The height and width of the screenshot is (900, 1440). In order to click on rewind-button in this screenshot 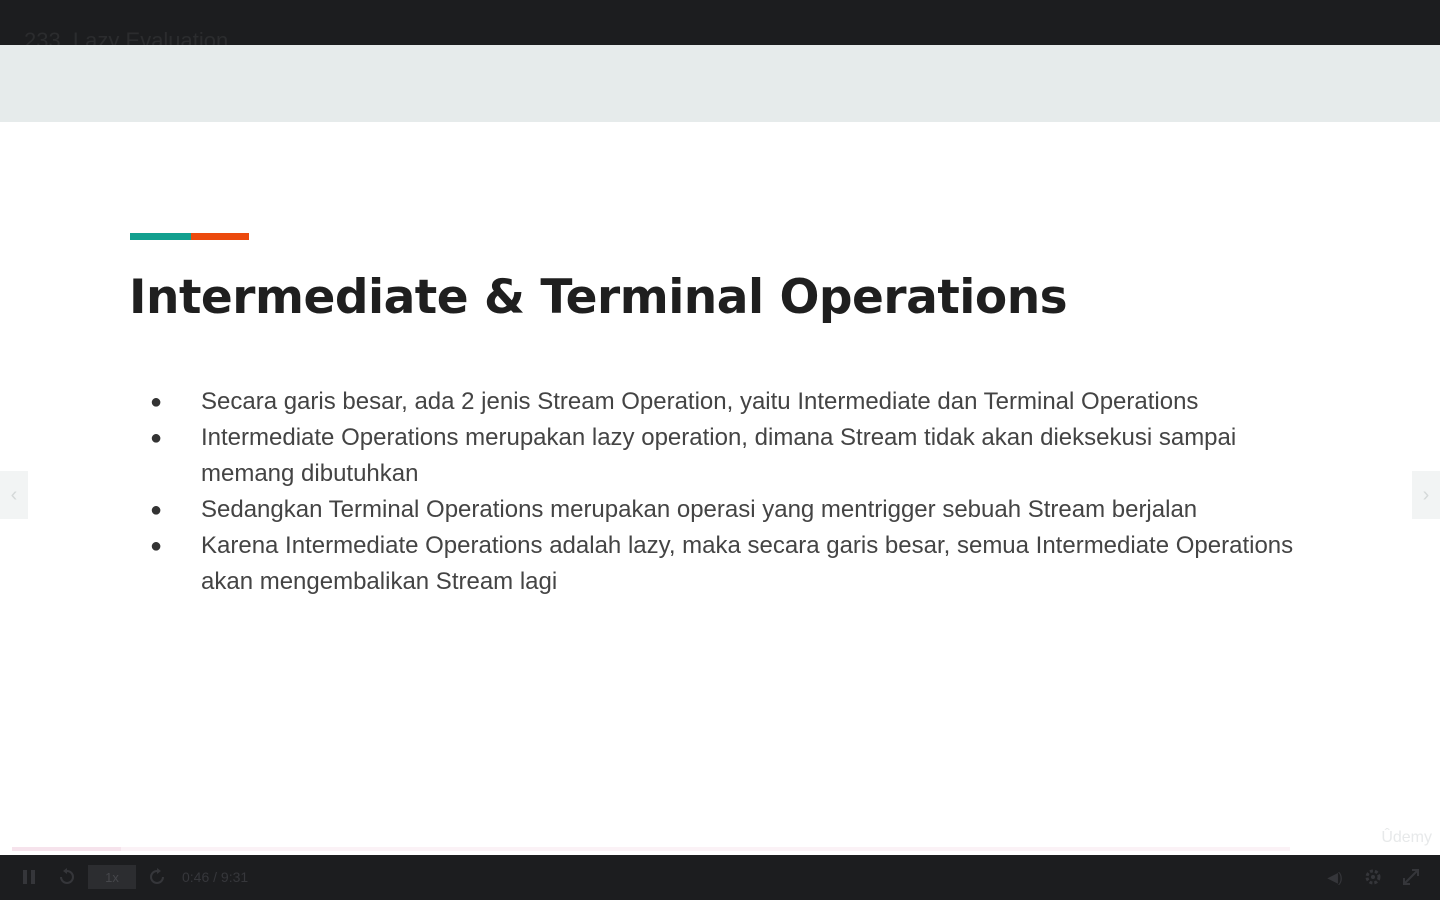, I will do `click(67, 877)`.